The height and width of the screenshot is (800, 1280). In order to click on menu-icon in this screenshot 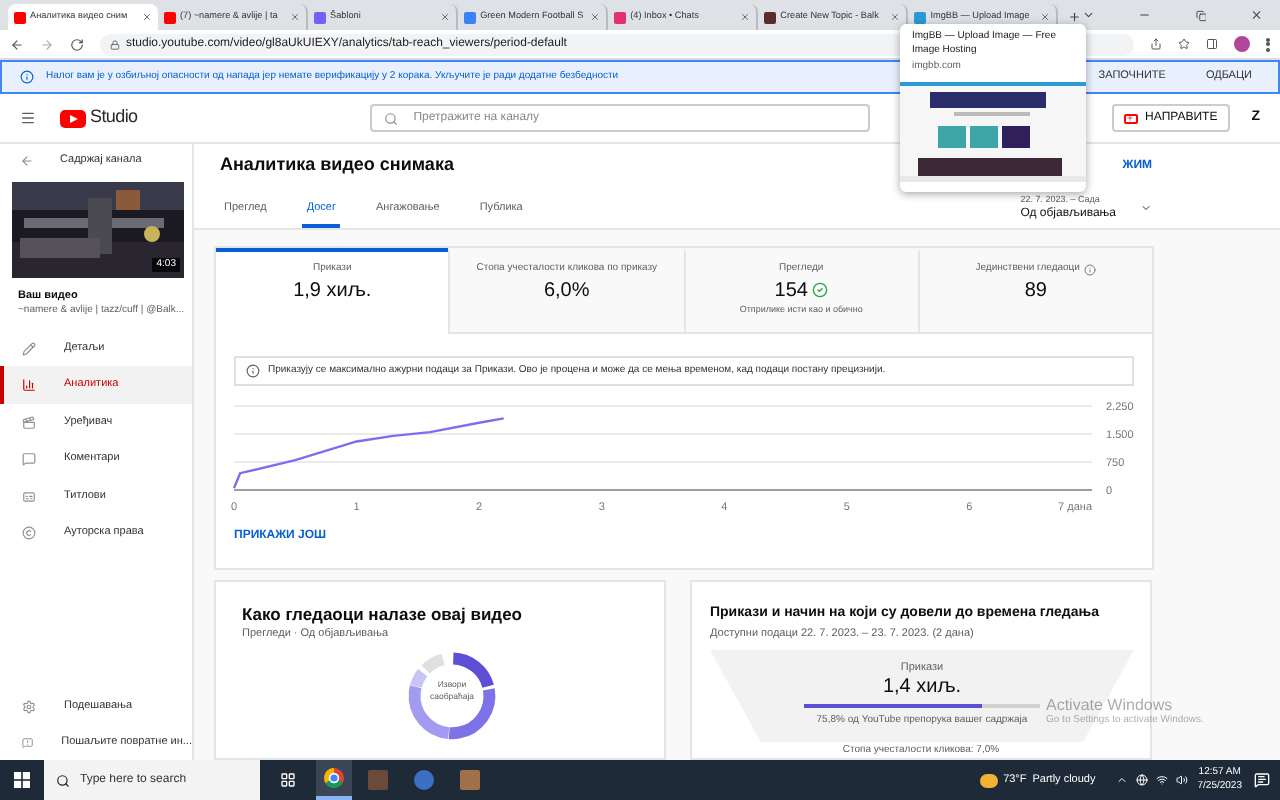, I will do `click(28, 118)`.